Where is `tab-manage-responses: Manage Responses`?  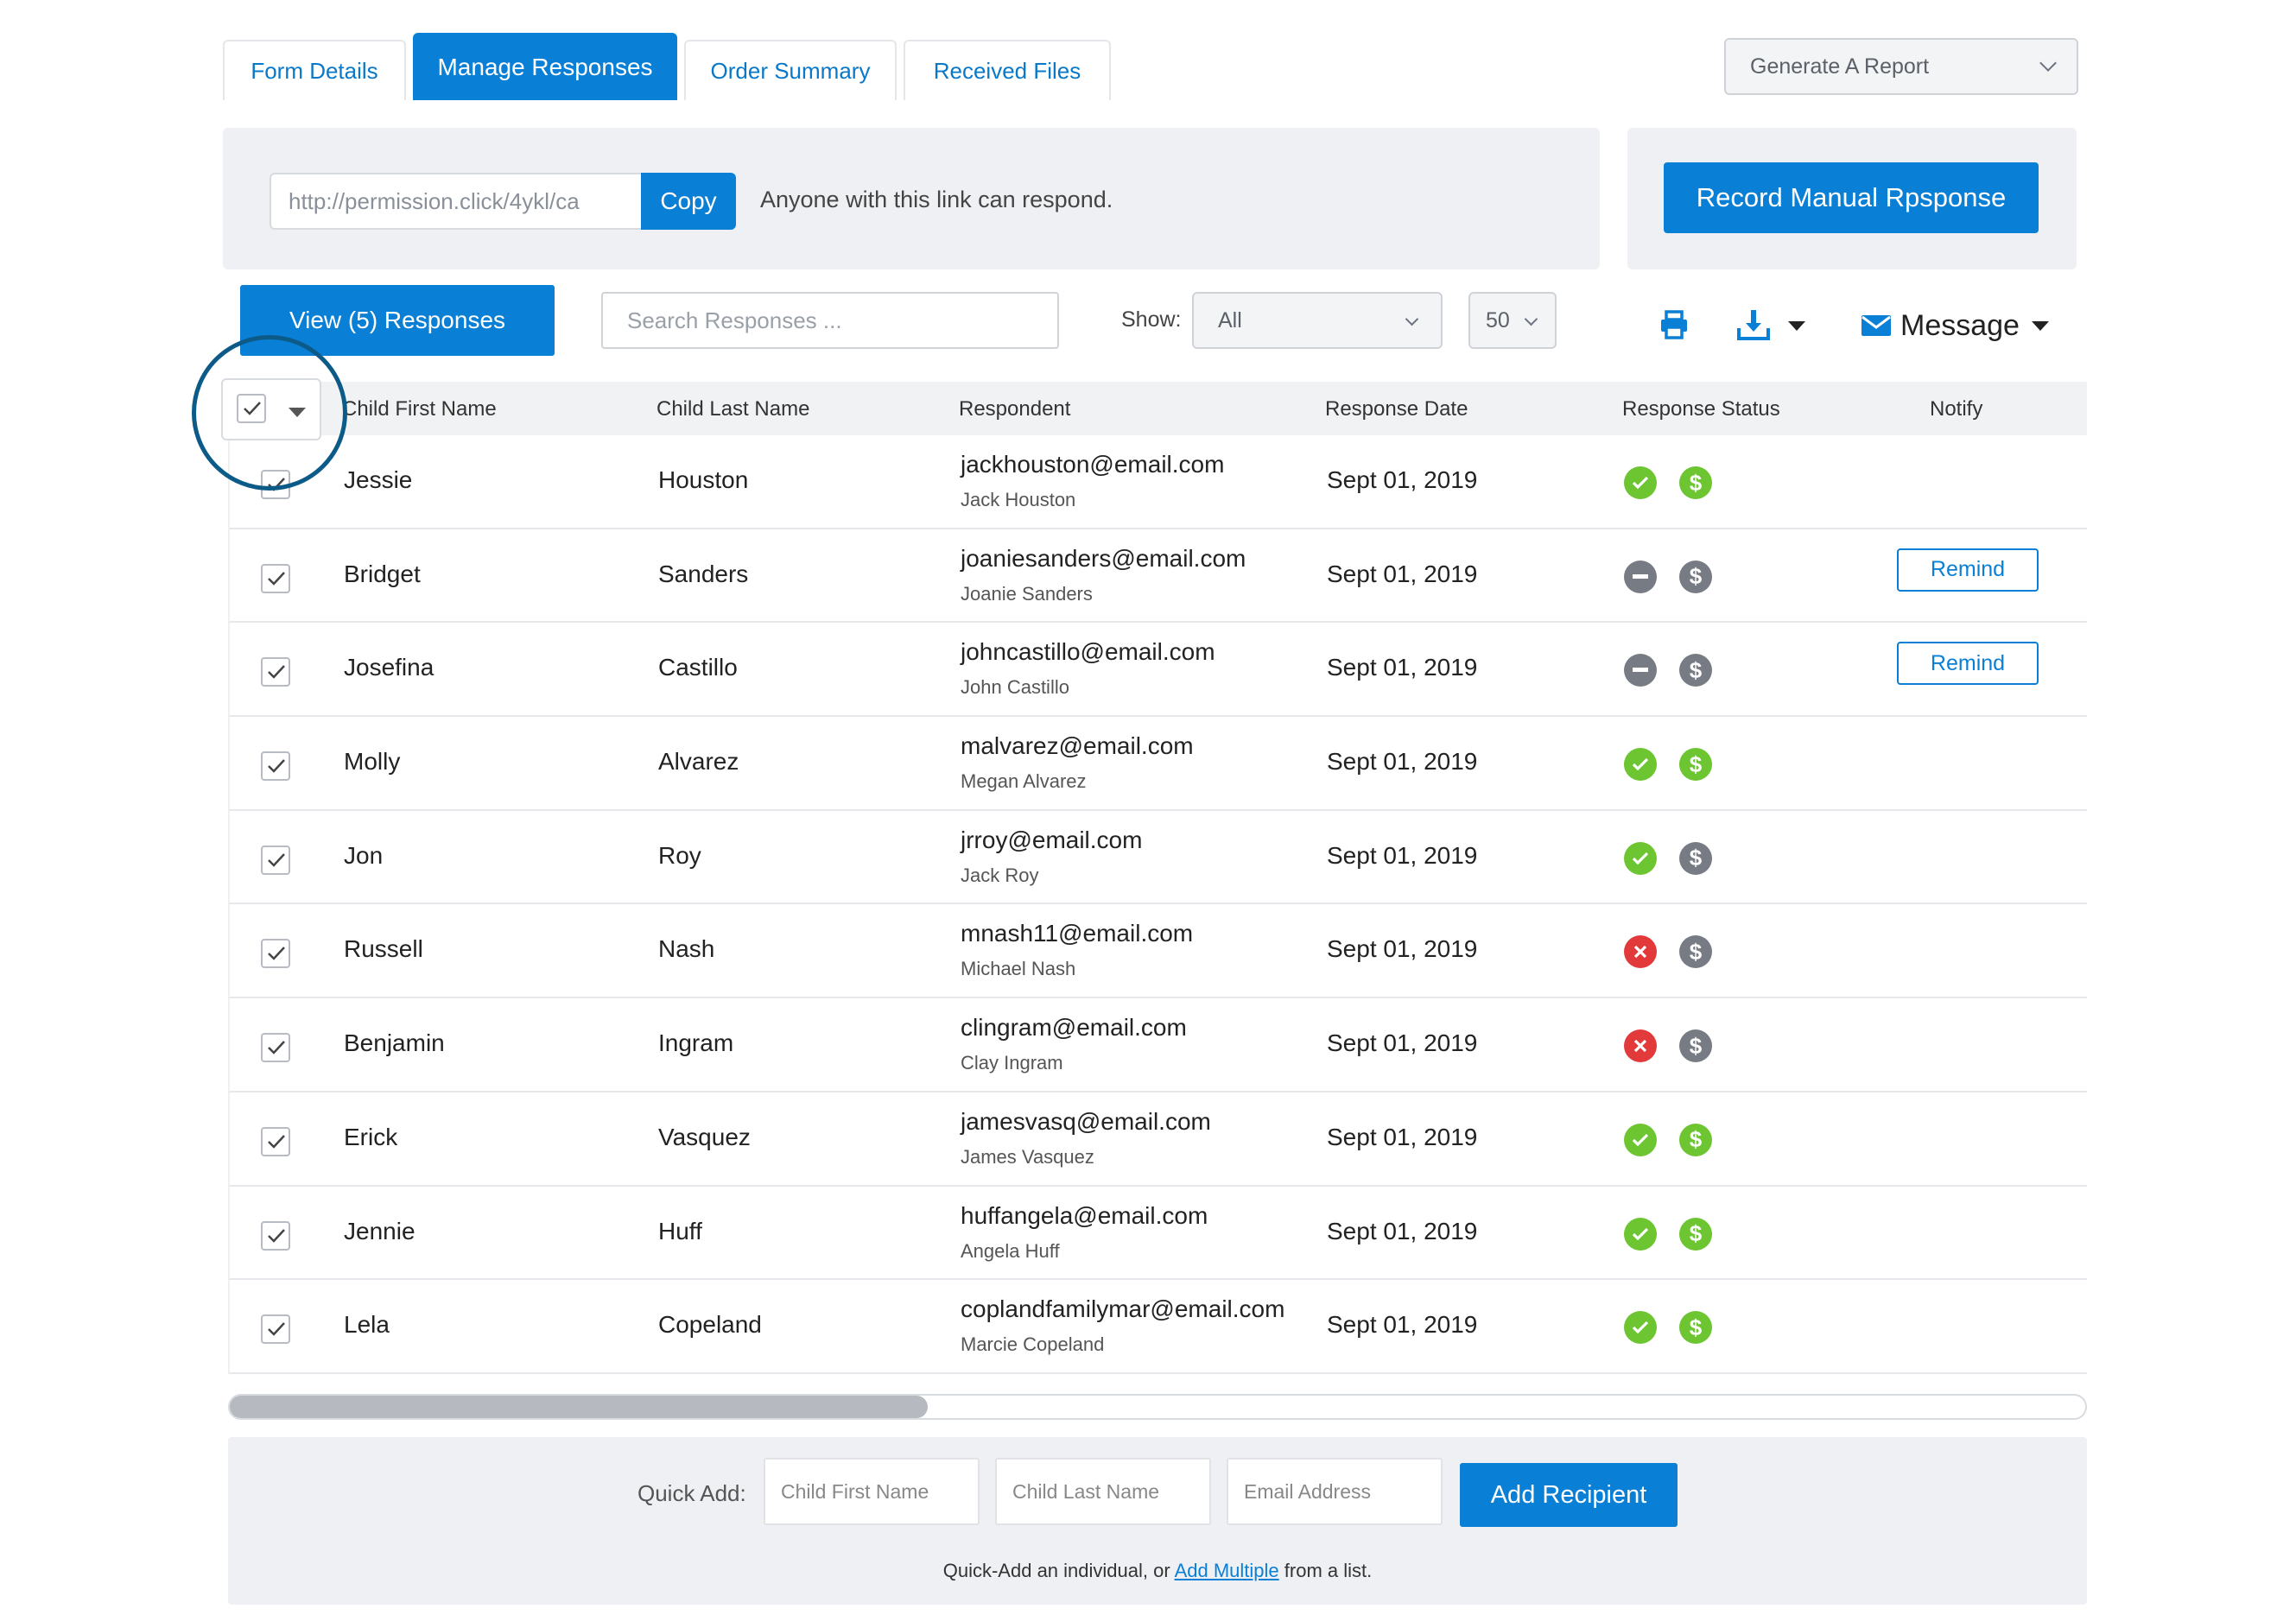 tab-manage-responses: Manage Responses is located at coordinates (545, 66).